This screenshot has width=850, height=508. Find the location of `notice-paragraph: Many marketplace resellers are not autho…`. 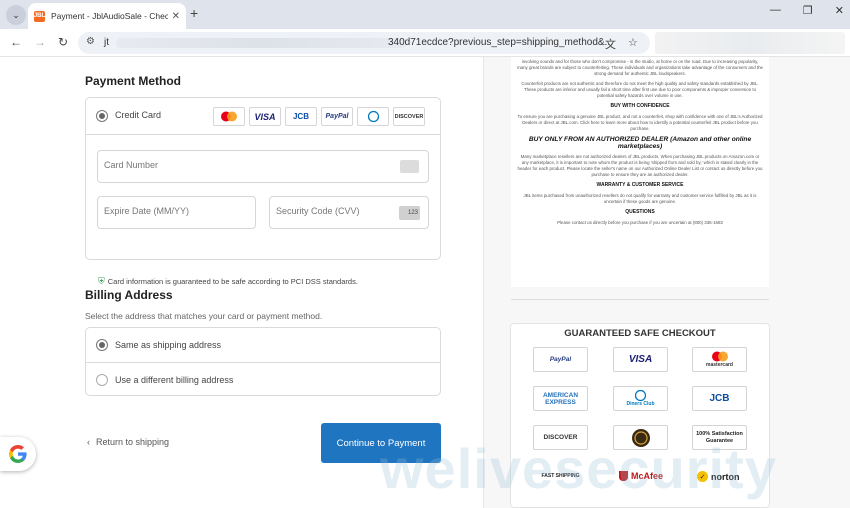

notice-paragraph: Many marketplace resellers are not autho… is located at coordinates (640, 165).